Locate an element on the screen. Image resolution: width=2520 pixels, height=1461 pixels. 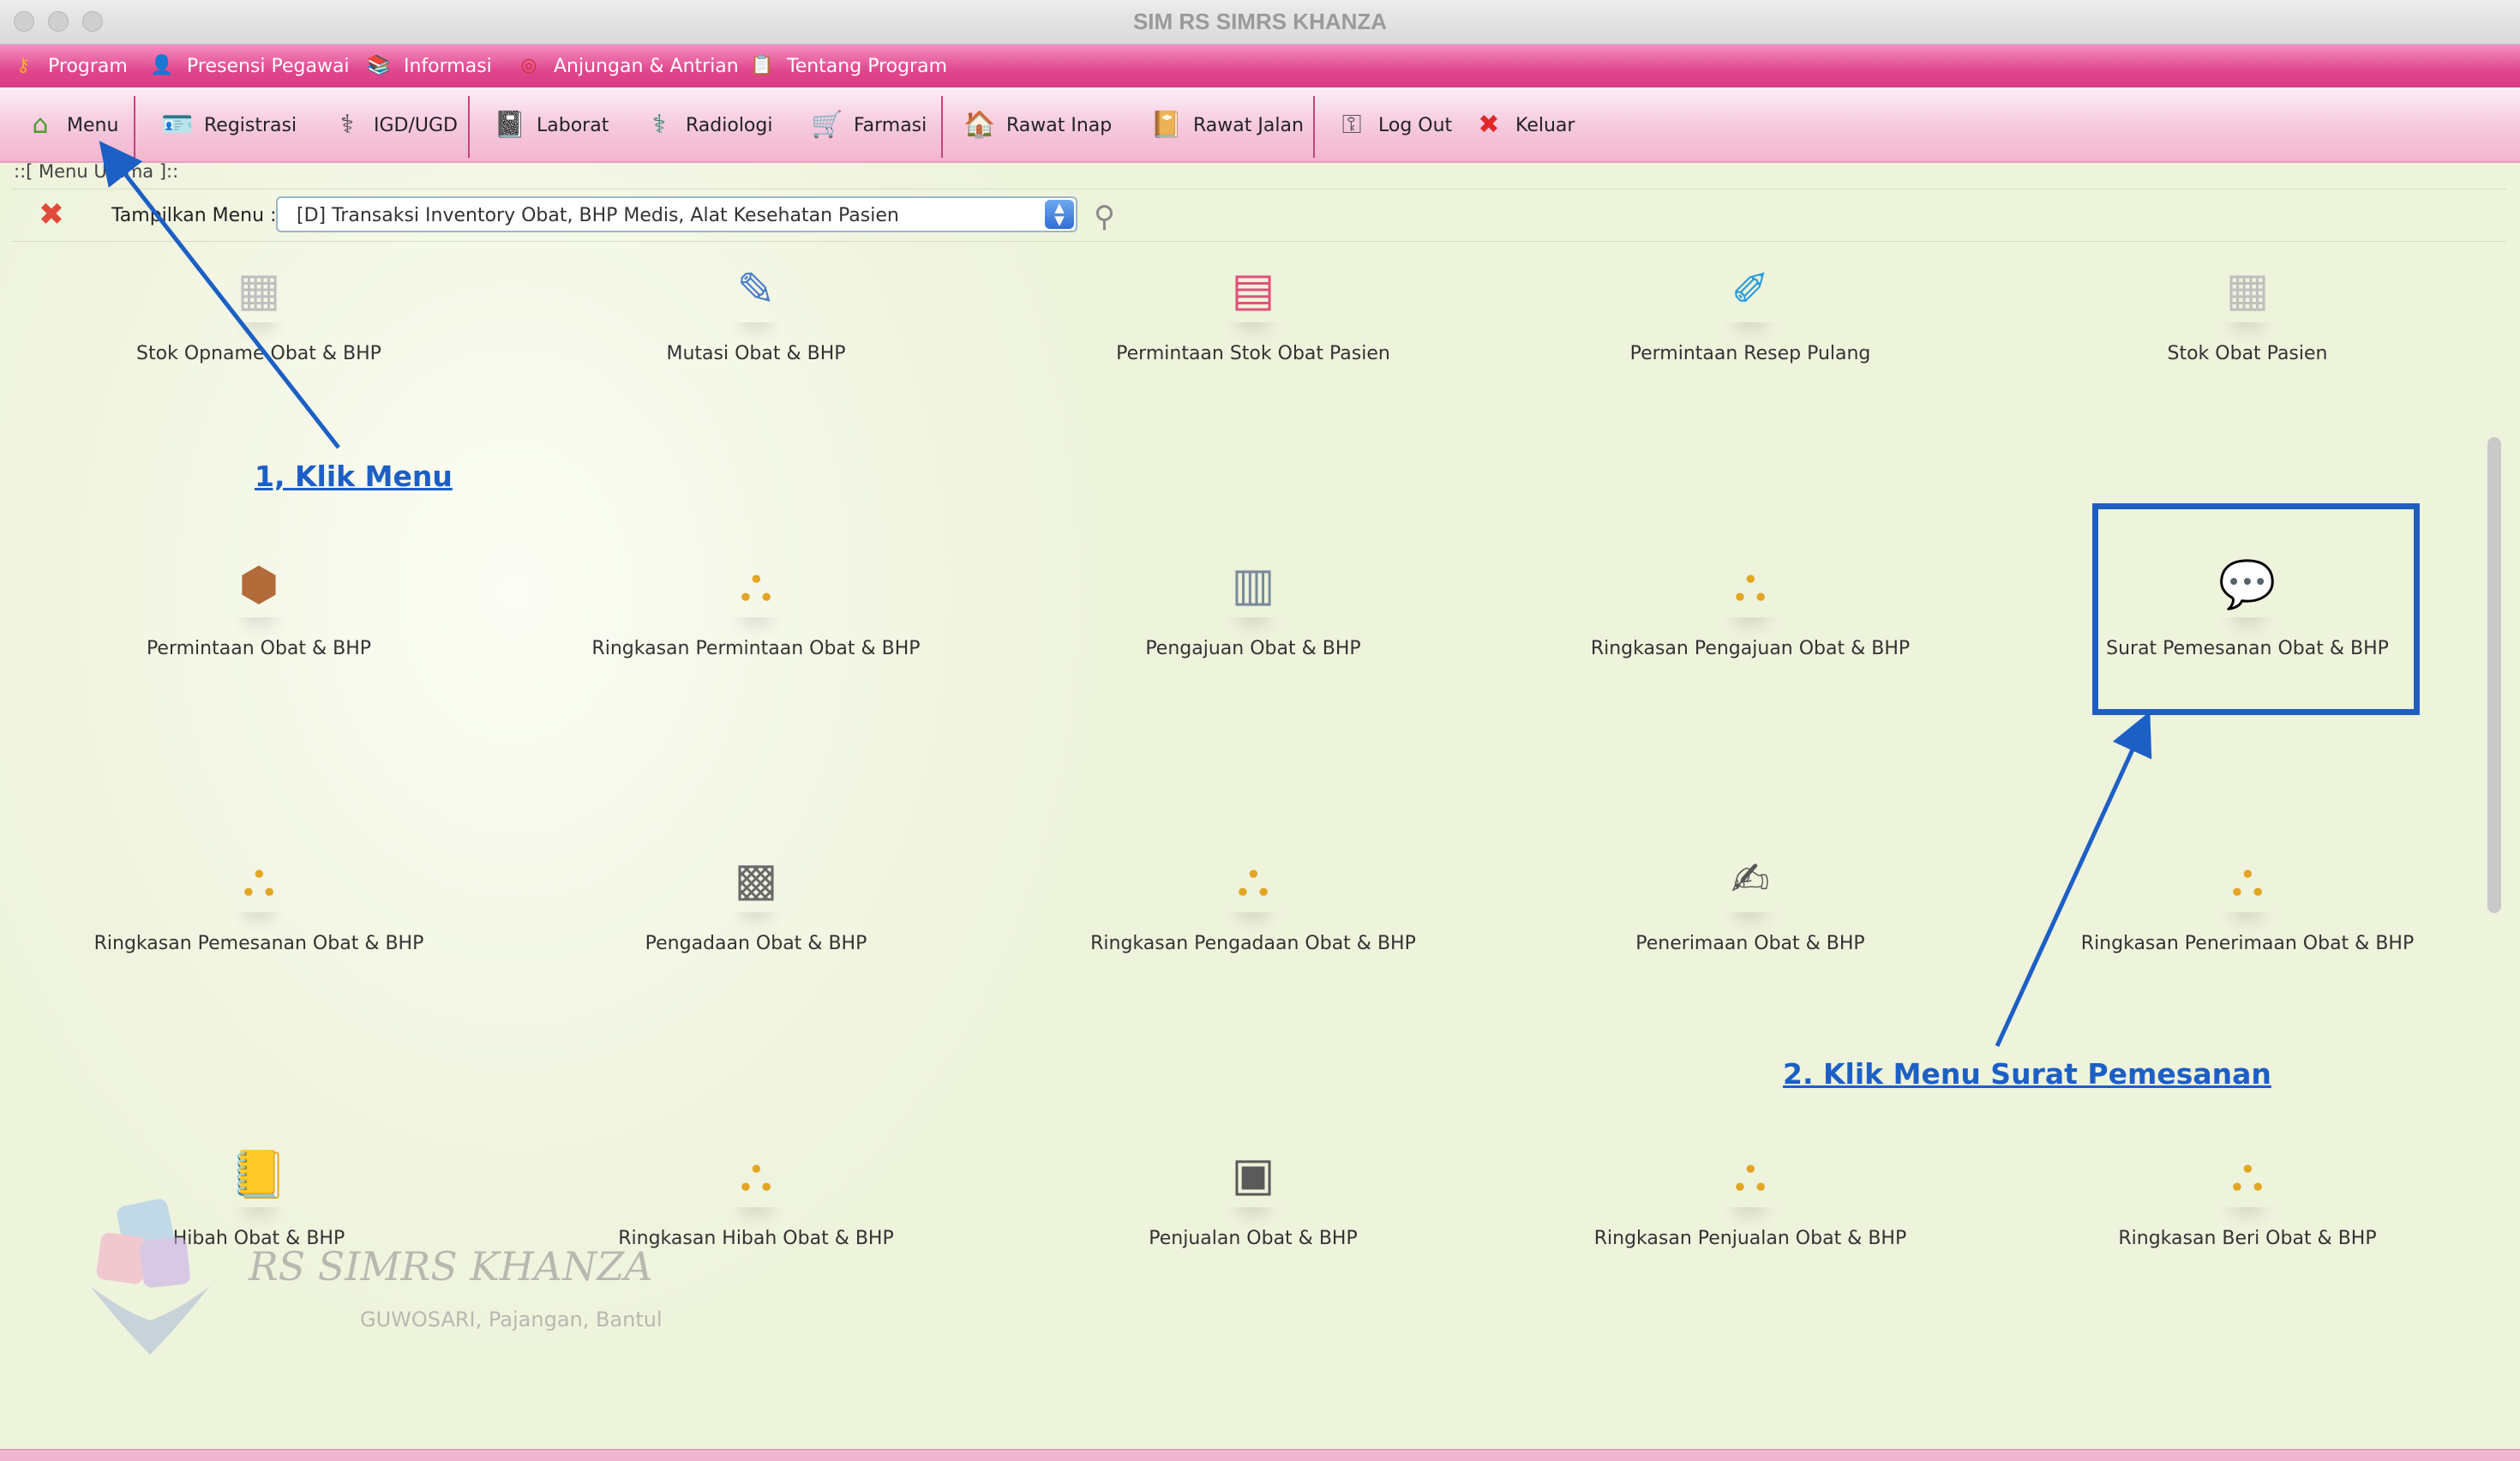
tile-ringkasan-penerimaan: ⛬ Ringkasan Penerimaan Obat & BHP is located at coordinates (2247, 924).